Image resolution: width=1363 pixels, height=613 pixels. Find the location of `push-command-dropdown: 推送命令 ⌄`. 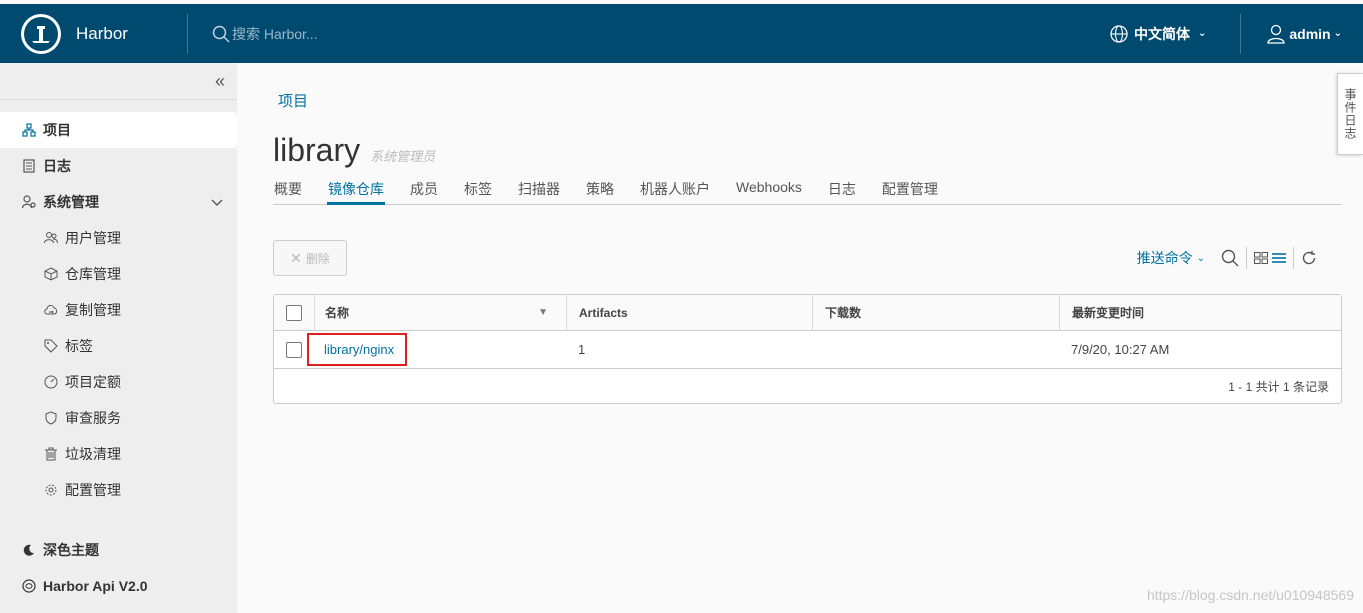

push-command-dropdown: 推送命令 ⌄ is located at coordinates (1171, 258).